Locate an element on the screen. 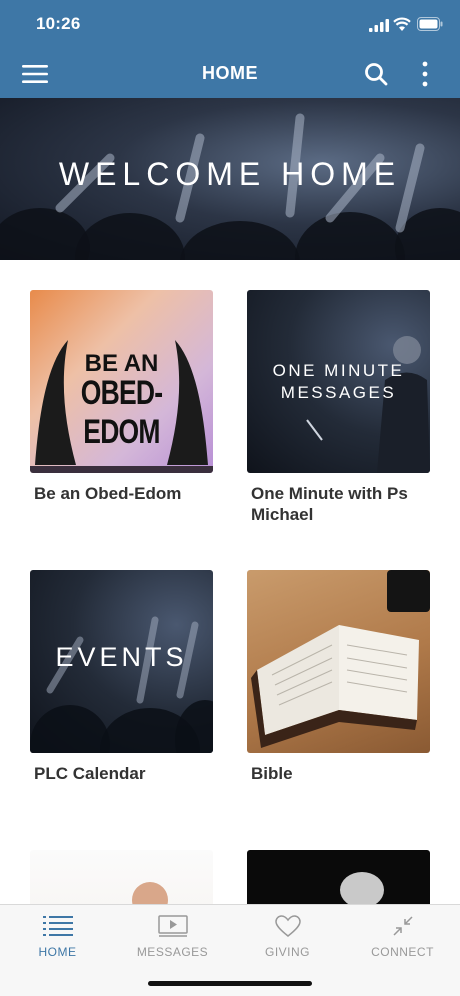 The image size is (460, 996). tab-home: HOME is located at coordinates (57, 940).